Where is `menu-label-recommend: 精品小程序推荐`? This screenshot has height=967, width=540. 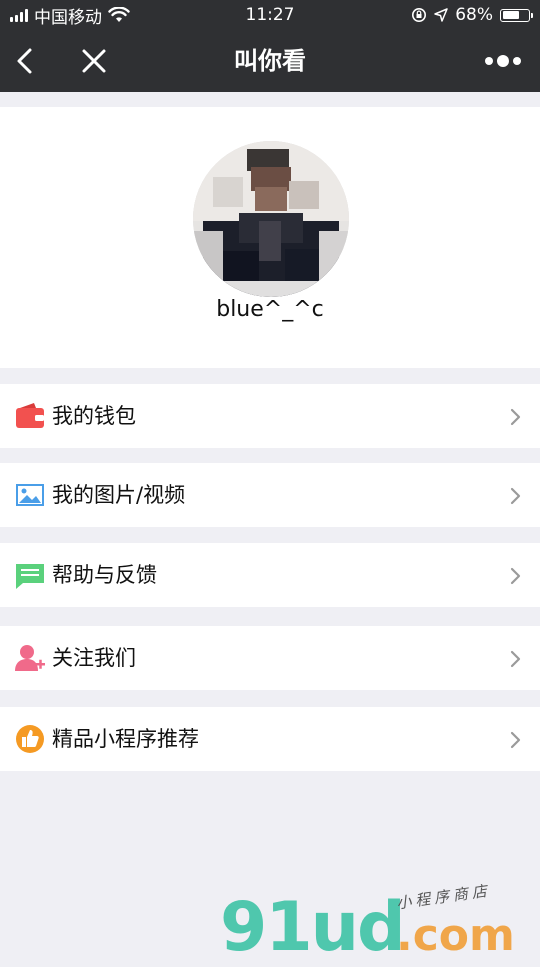 menu-label-recommend: 精品小程序推荐 is located at coordinates (125, 739).